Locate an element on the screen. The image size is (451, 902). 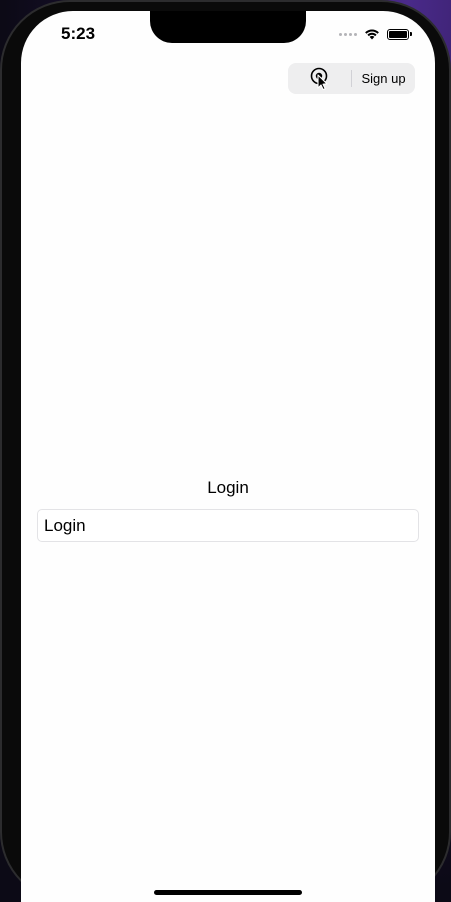
login-pointer-icon is located at coordinates (319, 78).